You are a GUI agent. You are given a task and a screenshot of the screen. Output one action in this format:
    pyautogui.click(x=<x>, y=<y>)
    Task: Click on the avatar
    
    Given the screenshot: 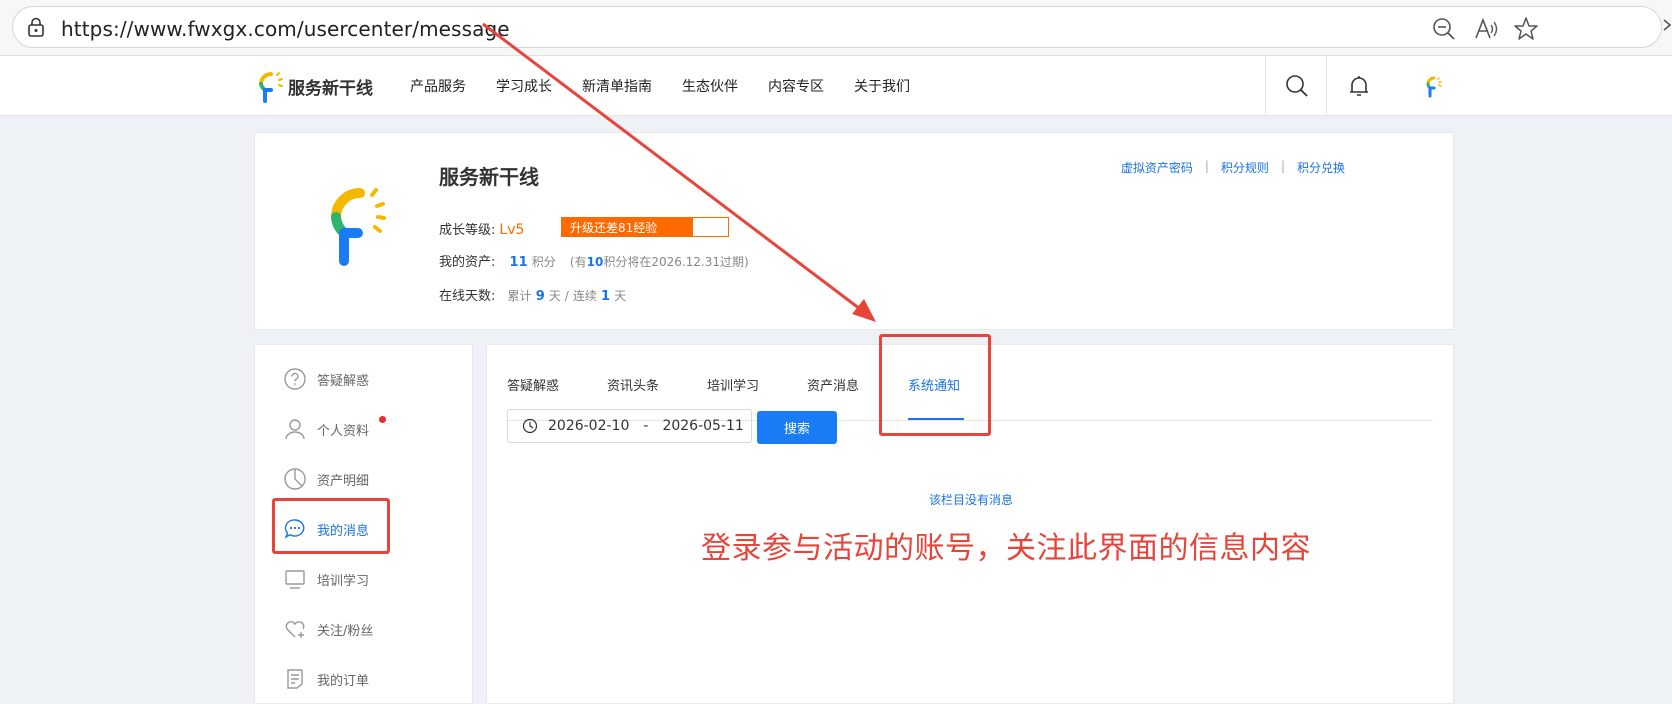 What is the action you would take?
    pyautogui.click(x=1433, y=86)
    